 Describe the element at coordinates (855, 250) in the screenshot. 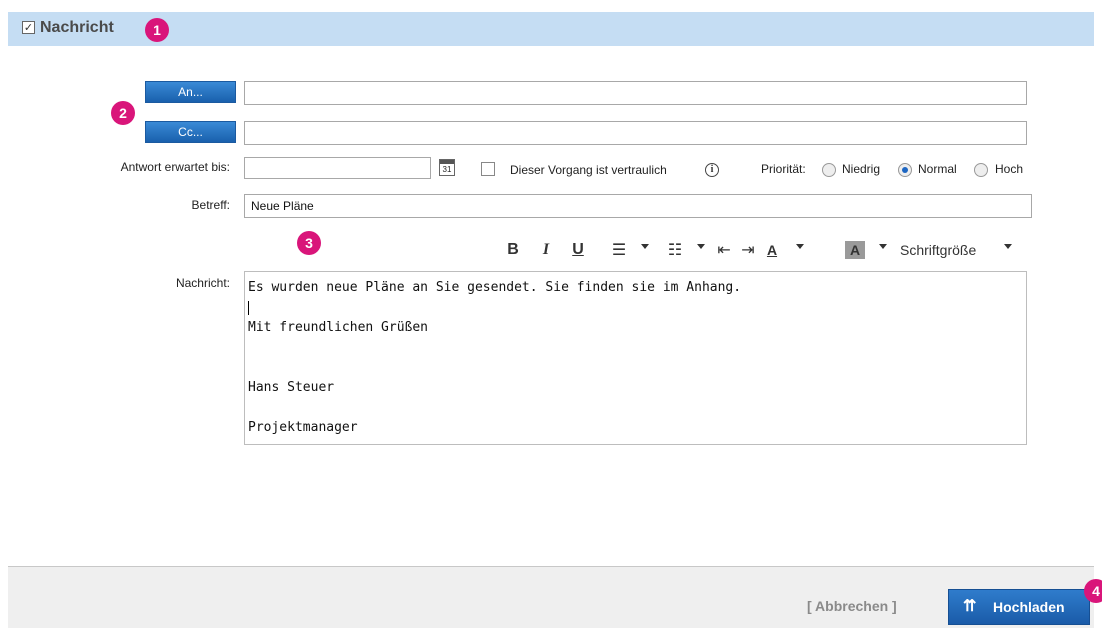

I see `highlight-button: A` at that location.